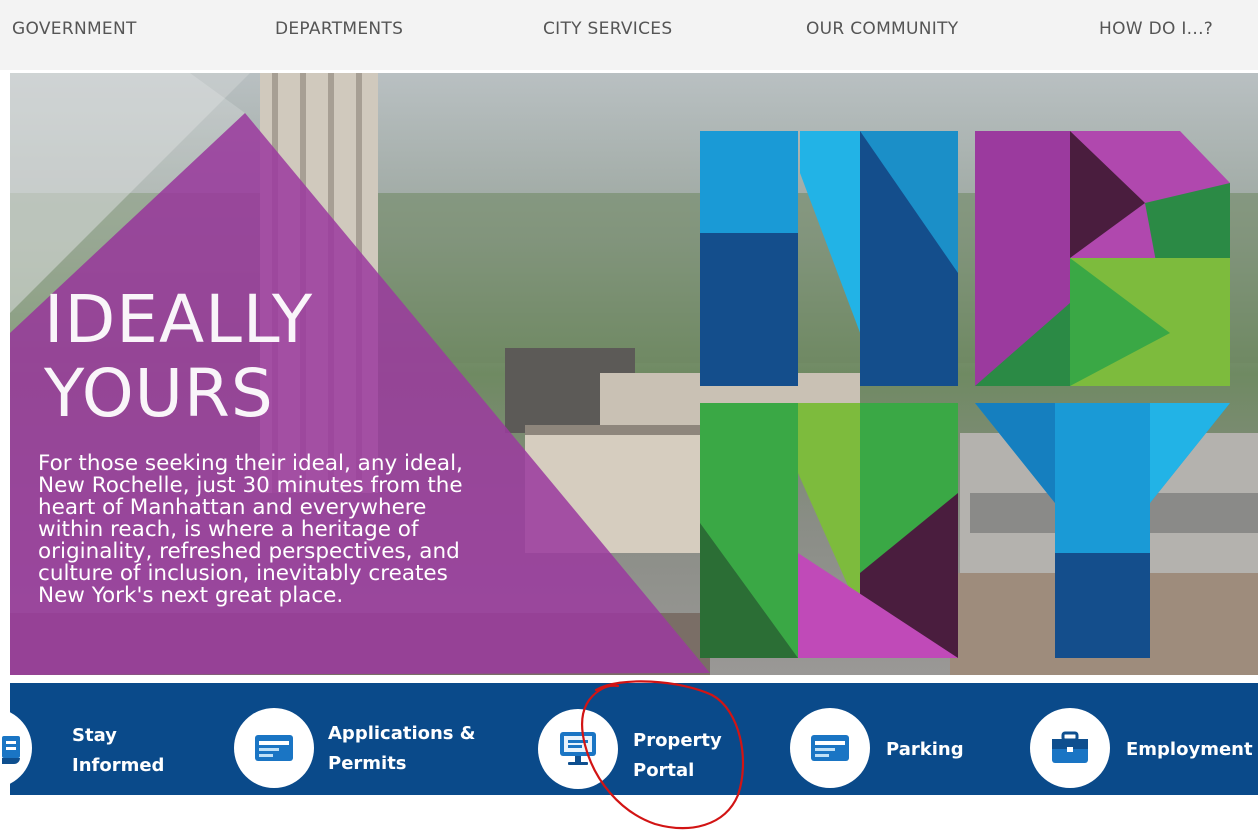  Describe the element at coordinates (159, 393) in the screenshot. I see `hero-title-line2: YOURS` at that location.